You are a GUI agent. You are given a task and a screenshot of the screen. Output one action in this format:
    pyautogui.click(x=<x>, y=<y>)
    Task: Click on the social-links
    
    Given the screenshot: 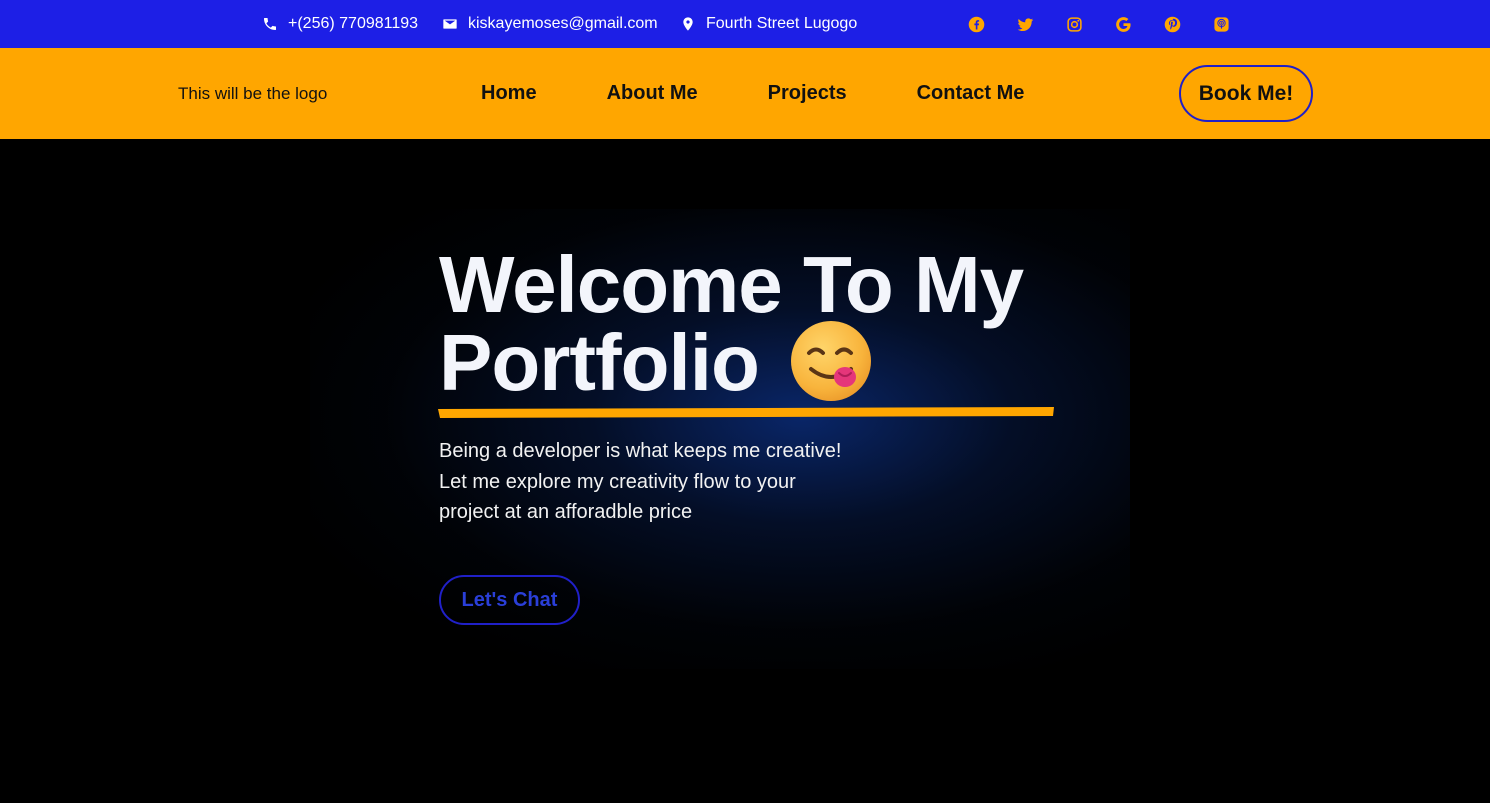 What is the action you would take?
    pyautogui.click(x=1113, y=24)
    